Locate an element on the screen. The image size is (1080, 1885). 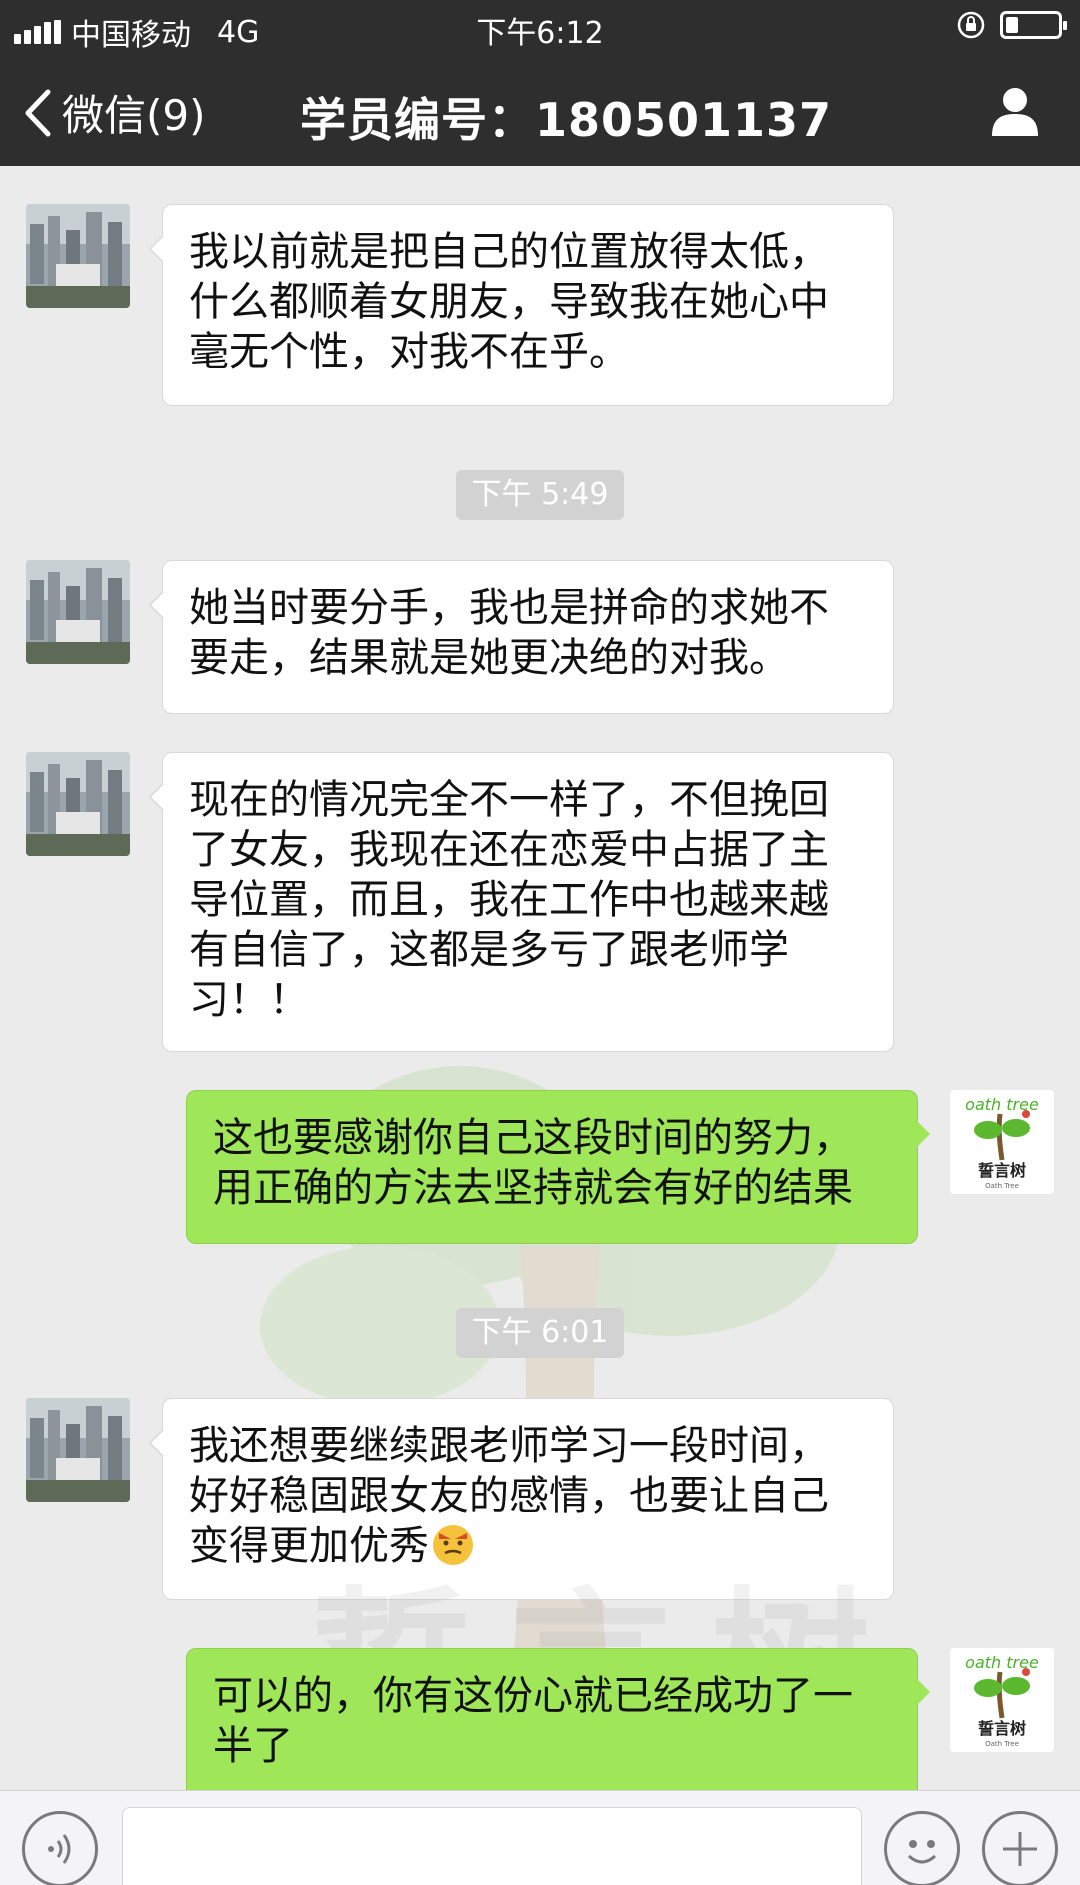
message-bubble-in: 她当时要分手，我也是拼命的求她不要走，结果就是她更决绝的对我。 is located at coordinates (521, 637).